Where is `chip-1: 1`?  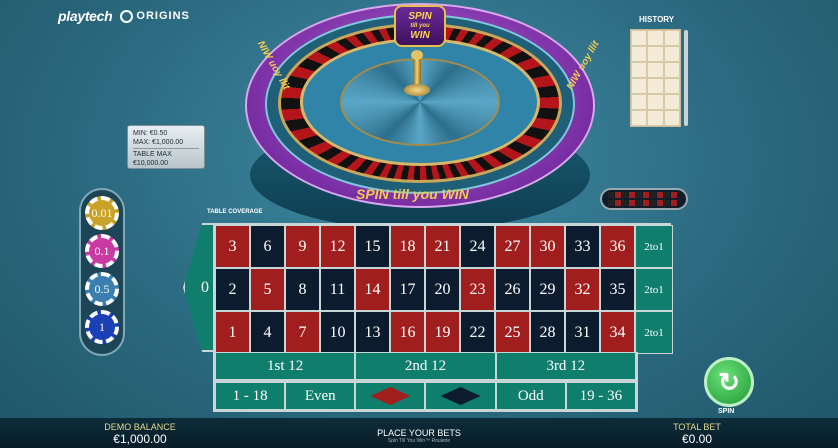
chip-1: 1 is located at coordinates (102, 327).